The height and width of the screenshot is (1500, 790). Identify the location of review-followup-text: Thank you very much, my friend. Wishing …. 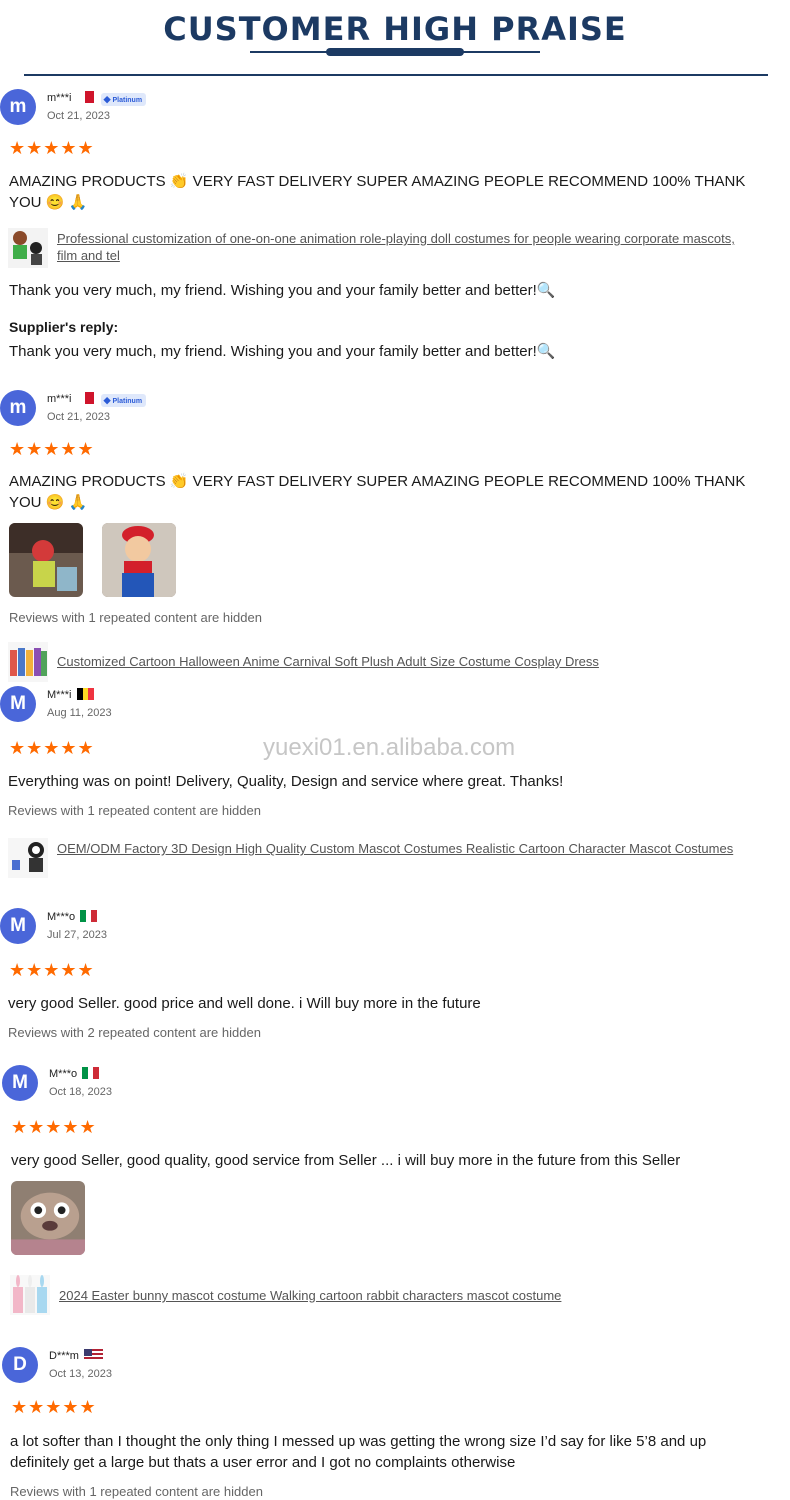
(282, 290).